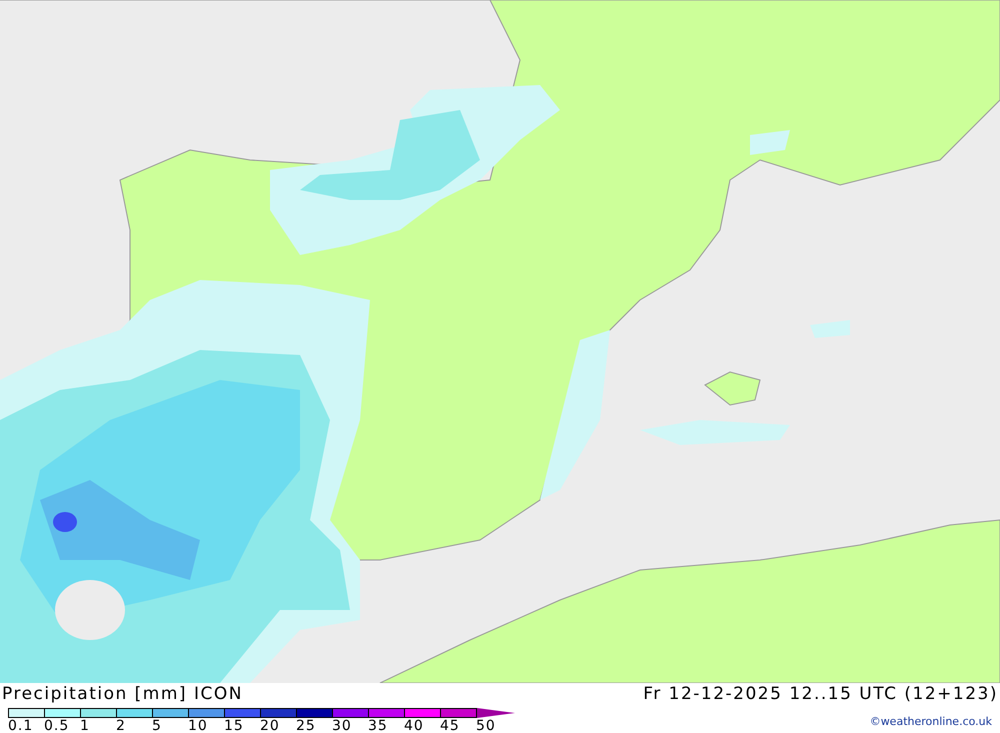 The height and width of the screenshot is (733, 1000). Describe the element at coordinates (198, 725) in the screenshot. I see `legend-tick-label: 10` at that location.